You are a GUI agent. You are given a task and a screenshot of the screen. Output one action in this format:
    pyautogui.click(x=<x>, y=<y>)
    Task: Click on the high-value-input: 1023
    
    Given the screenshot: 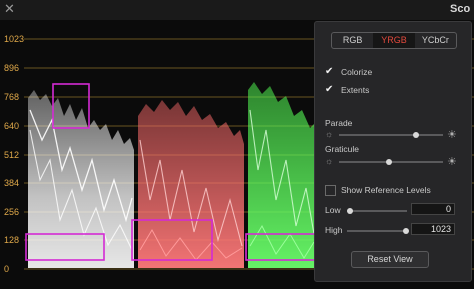 What is the action you would take?
    pyautogui.click(x=433, y=229)
    